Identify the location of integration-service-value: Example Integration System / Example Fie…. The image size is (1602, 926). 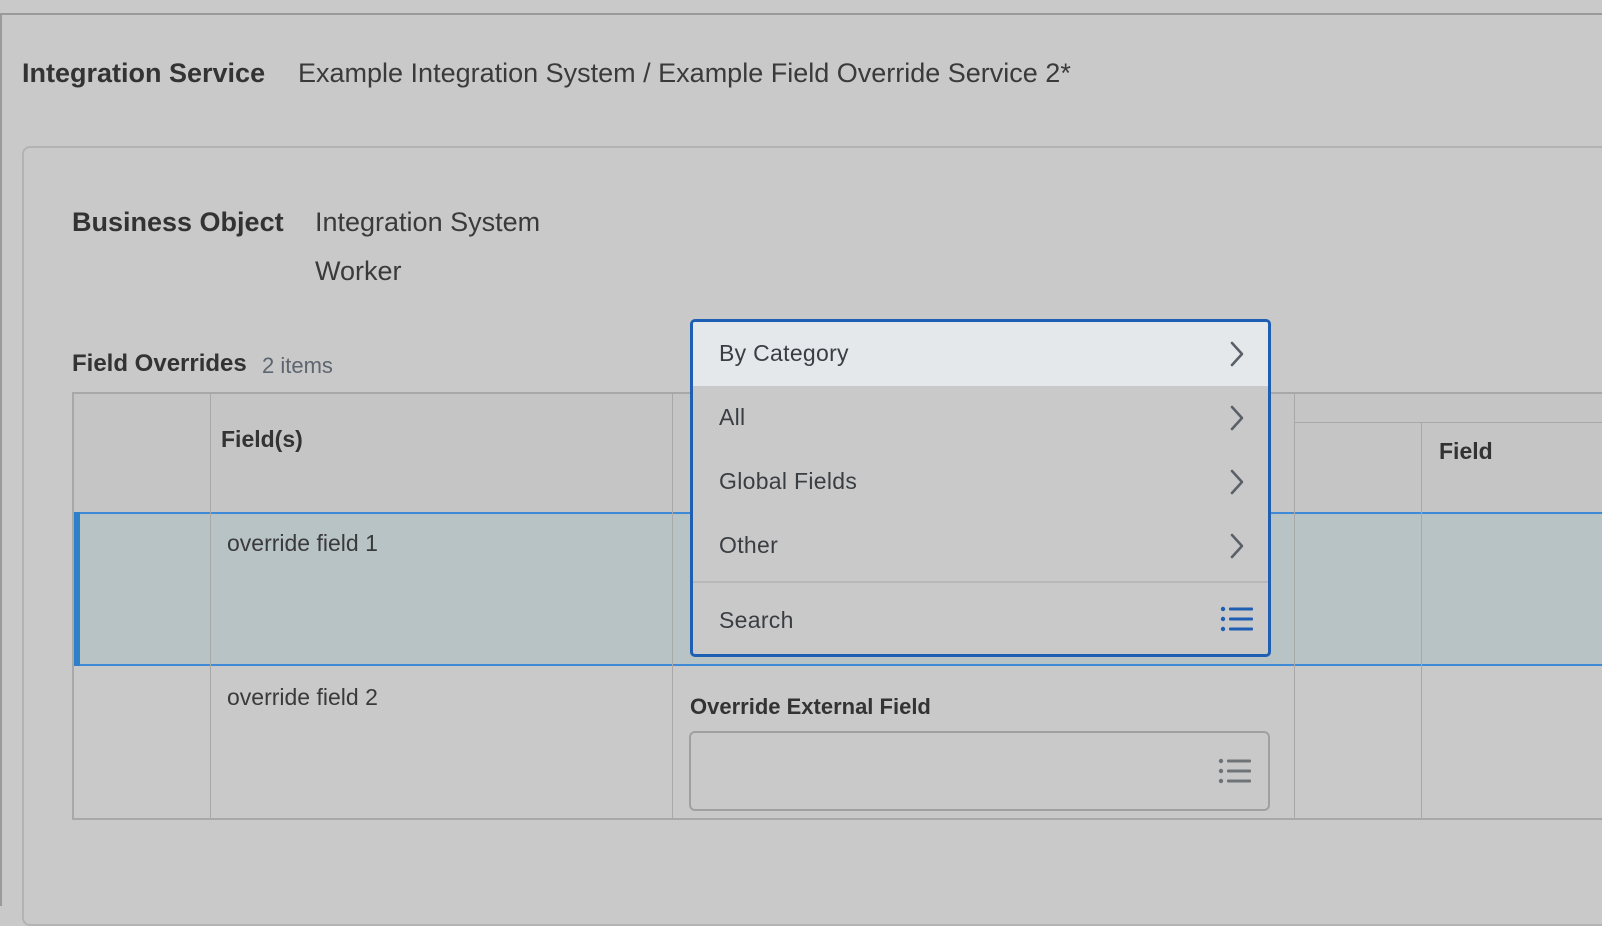
(684, 73).